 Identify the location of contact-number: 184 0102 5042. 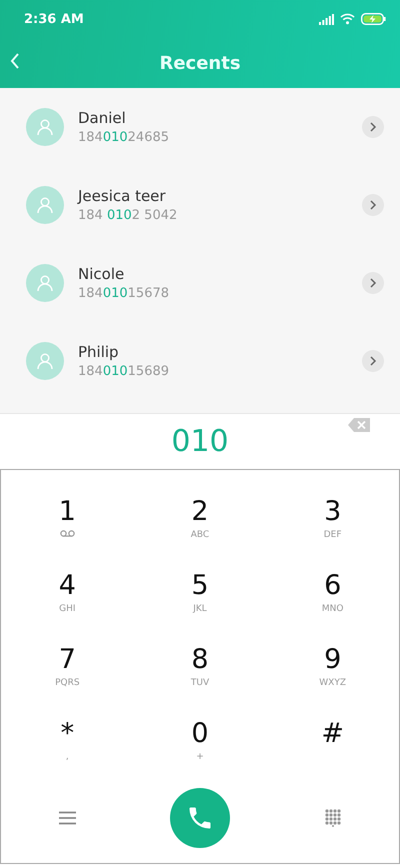
(128, 215).